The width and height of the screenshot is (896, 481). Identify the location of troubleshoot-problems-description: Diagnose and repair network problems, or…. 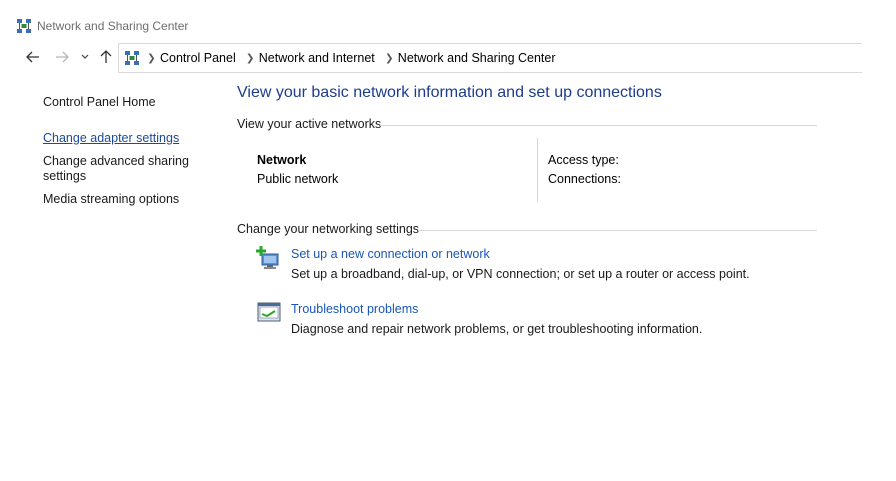
(497, 329).